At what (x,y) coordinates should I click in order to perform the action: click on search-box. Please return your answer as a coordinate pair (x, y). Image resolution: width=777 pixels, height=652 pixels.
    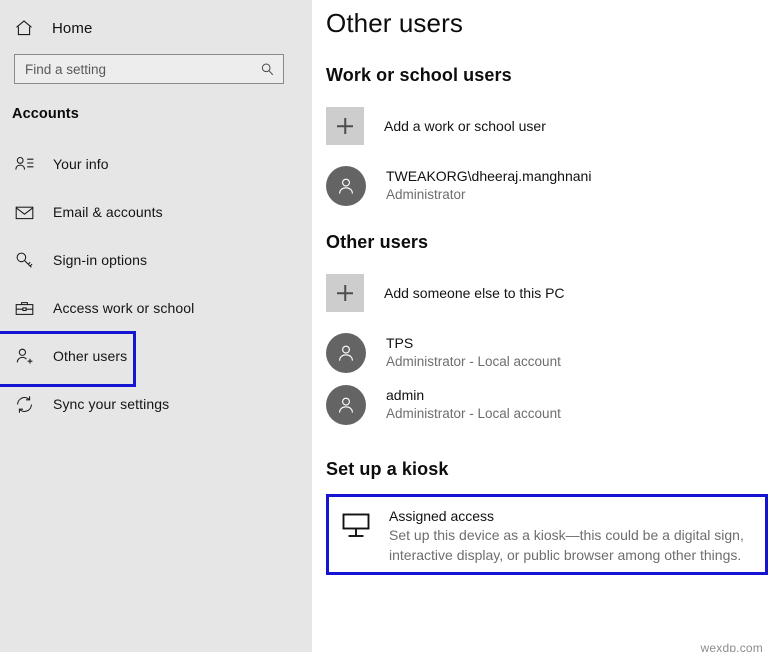
    Looking at the image, I should click on (149, 69).